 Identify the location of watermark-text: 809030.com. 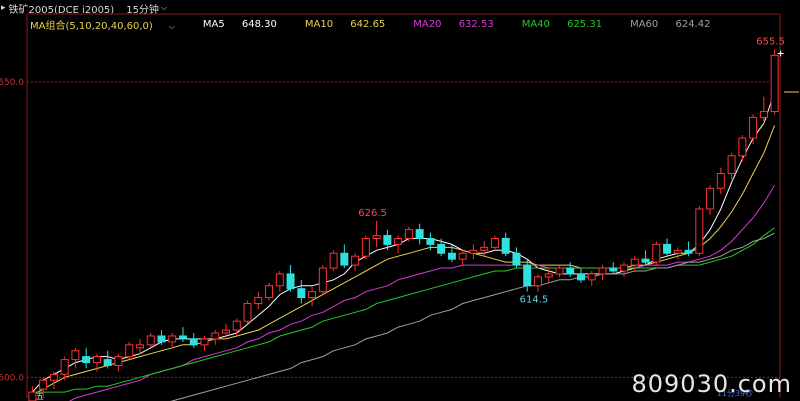
(711, 384).